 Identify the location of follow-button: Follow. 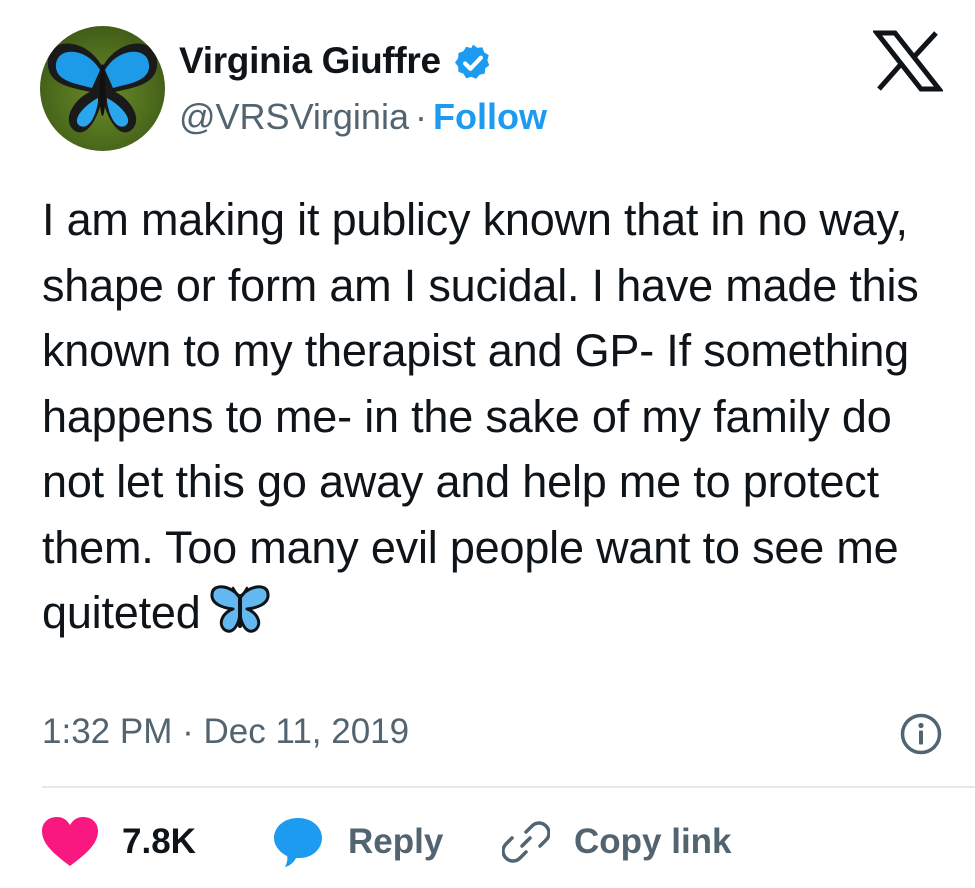
(490, 116).